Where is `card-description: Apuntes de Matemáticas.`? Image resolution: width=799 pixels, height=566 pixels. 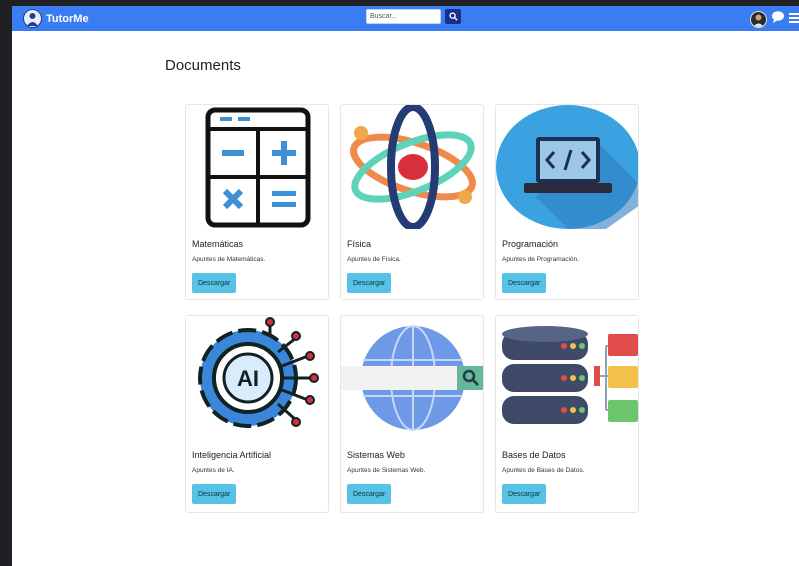
card-description: Apuntes de Matemáticas. is located at coordinates (229, 259).